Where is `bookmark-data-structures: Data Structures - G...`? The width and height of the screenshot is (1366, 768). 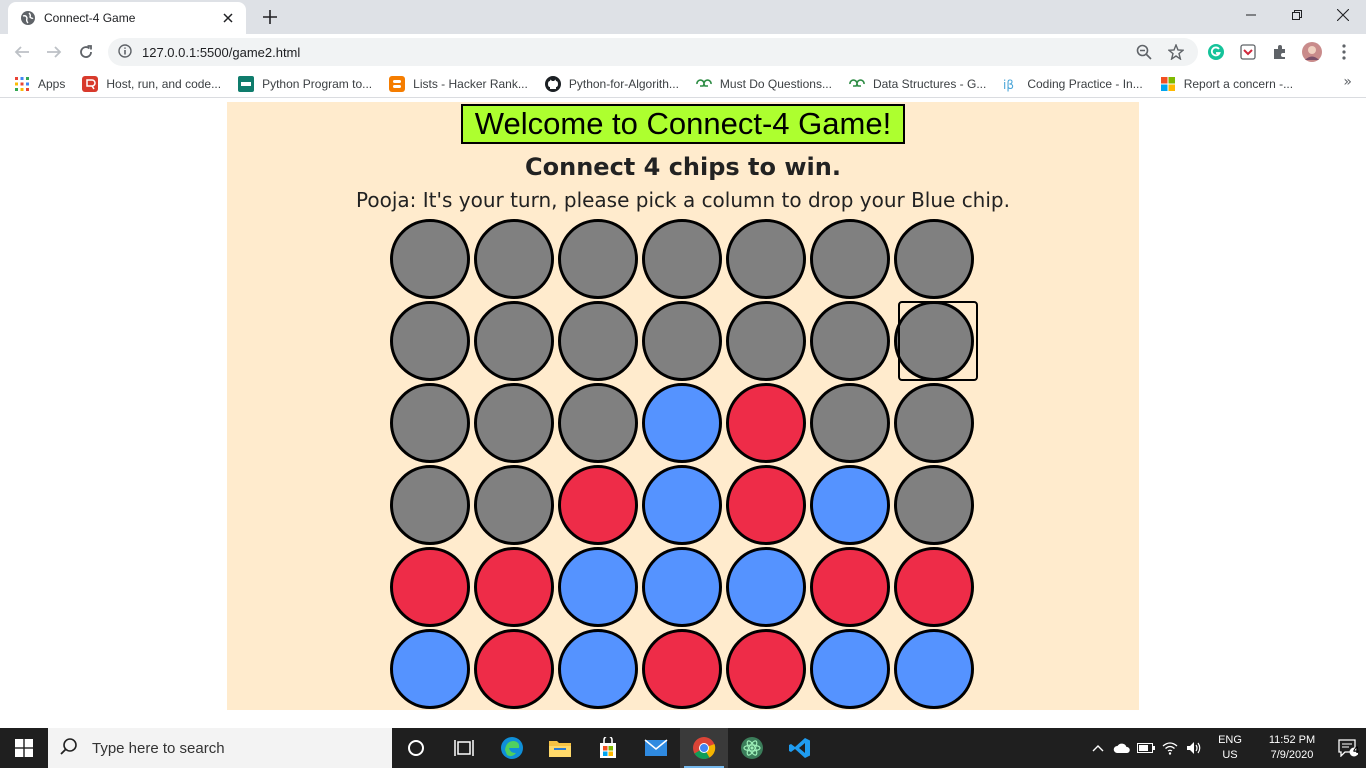
bookmark-data-structures: Data Structures - G... is located at coordinates (917, 84).